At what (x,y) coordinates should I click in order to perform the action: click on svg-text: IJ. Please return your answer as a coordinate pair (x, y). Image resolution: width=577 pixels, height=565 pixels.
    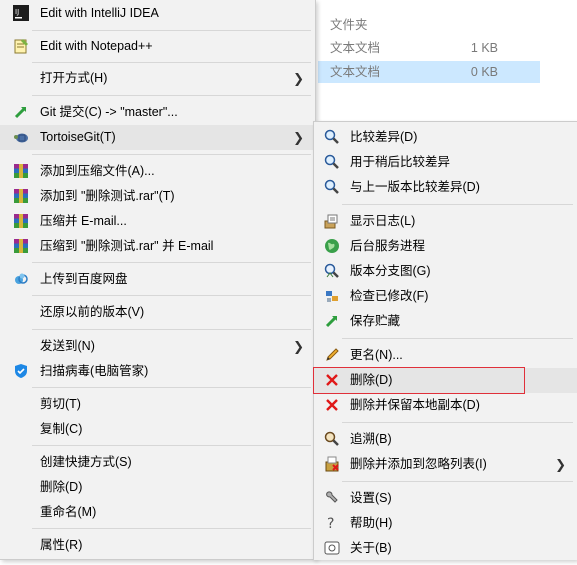
    Looking at the image, I should click on (17, 12).